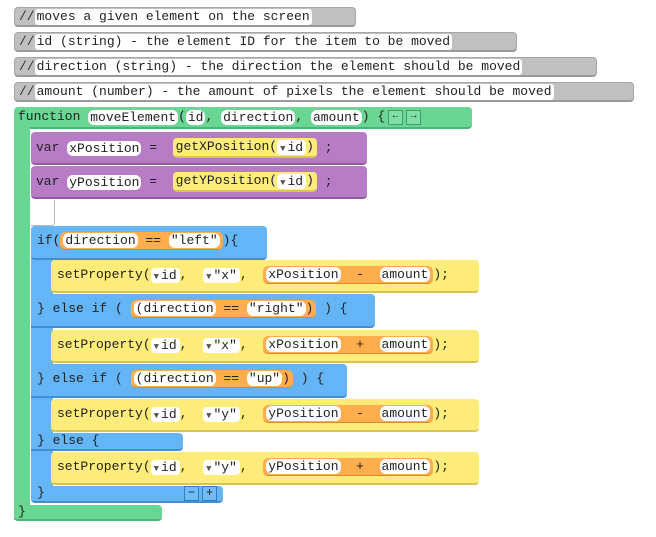 This screenshot has height=537, width=656. What do you see at coordinates (360, 274) in the screenshot?
I see `math-operator: -` at bounding box center [360, 274].